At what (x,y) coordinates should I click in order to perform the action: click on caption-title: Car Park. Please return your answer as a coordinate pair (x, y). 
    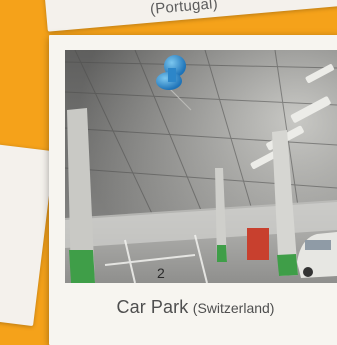
    Looking at the image, I should click on (152, 307).